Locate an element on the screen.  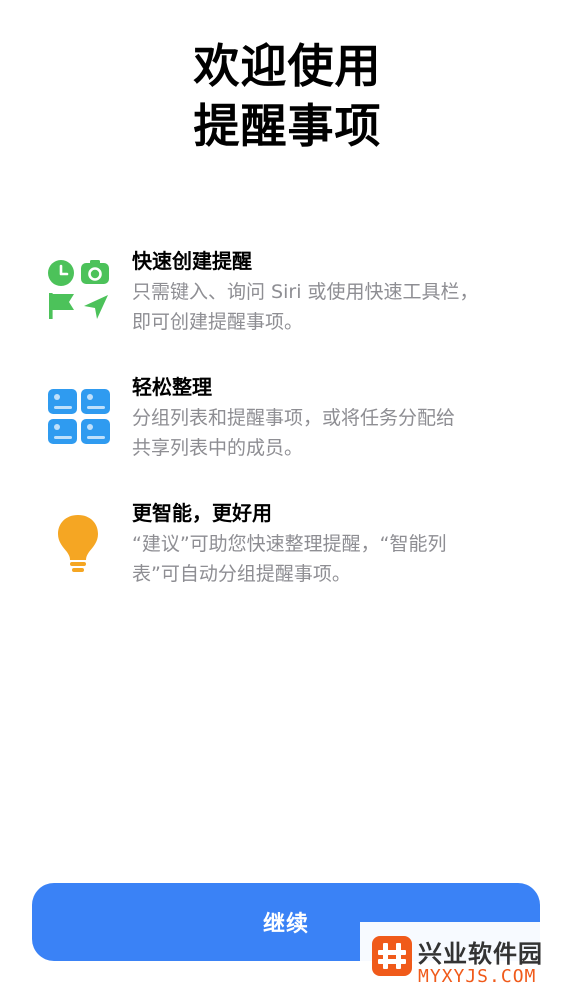
page-title: 欢迎使用 提醒事项 is located at coordinates (287, 96).